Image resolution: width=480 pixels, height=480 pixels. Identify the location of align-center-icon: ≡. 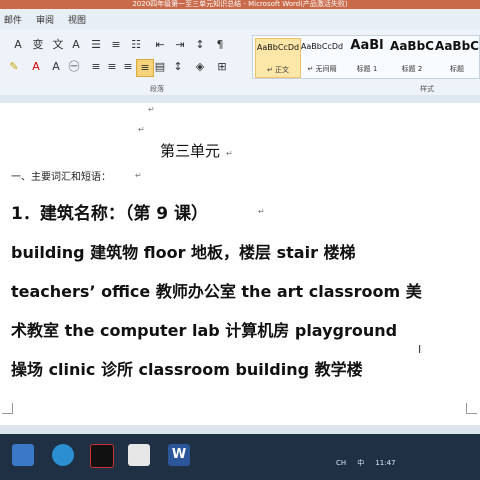
(112, 67).